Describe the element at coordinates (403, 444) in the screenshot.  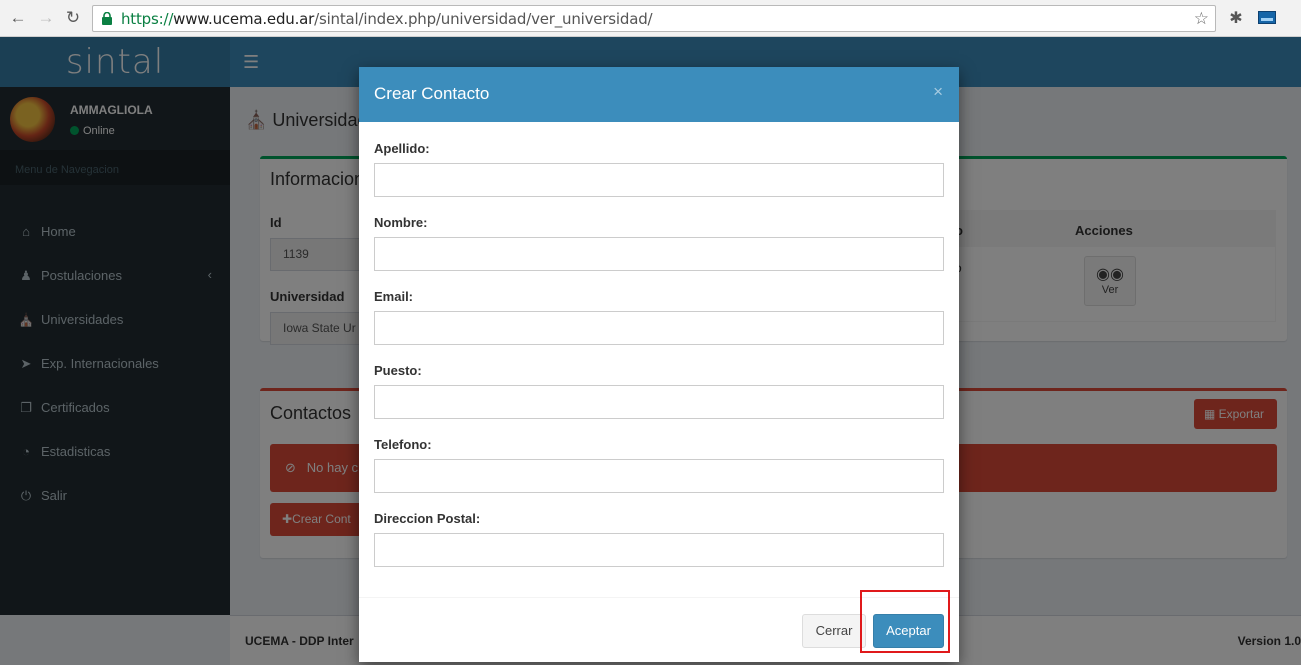
I see `telefono-label: Telefono:` at that location.